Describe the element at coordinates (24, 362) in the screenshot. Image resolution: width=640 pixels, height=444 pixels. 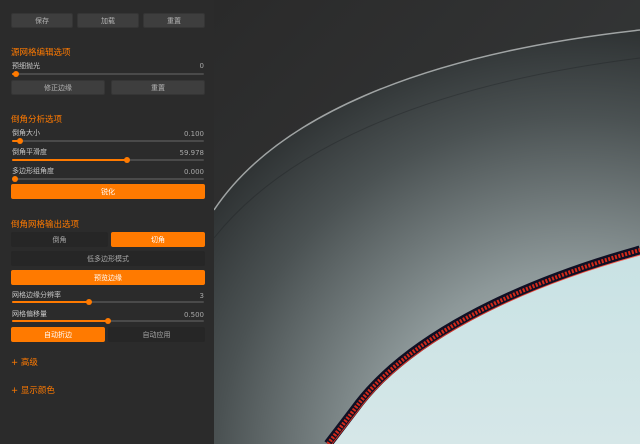
I see `advanced-expander: + 高级` at that location.